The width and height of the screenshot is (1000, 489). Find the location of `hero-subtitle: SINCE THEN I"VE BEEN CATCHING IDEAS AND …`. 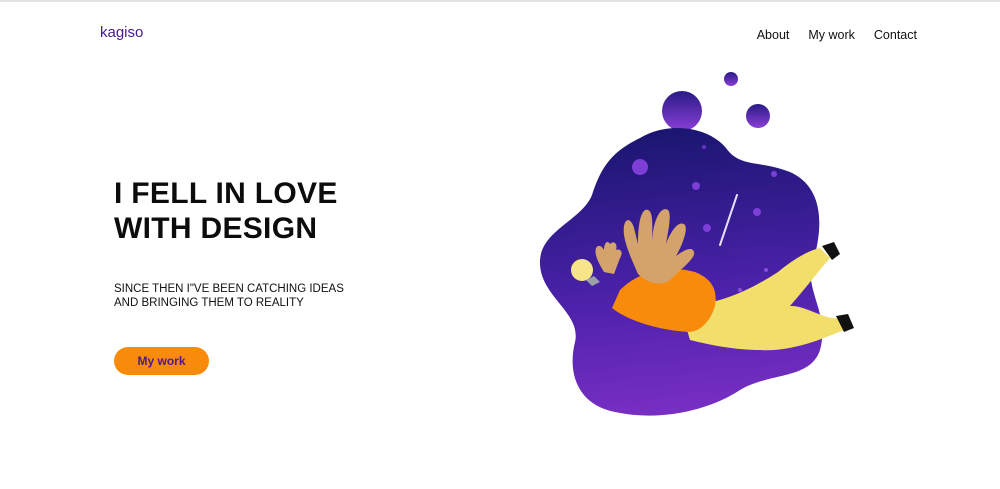

hero-subtitle: SINCE THEN I"VE BEEN CATCHING IDEAS AND … is located at coordinates (264, 296).